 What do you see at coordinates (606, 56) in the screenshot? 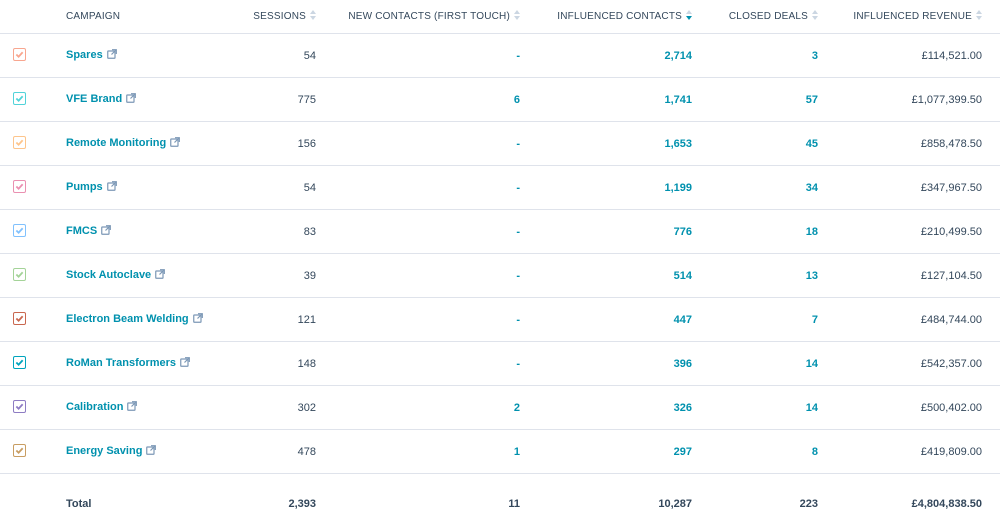
I see `influenced-contacts-cell: 2,714` at bounding box center [606, 56].